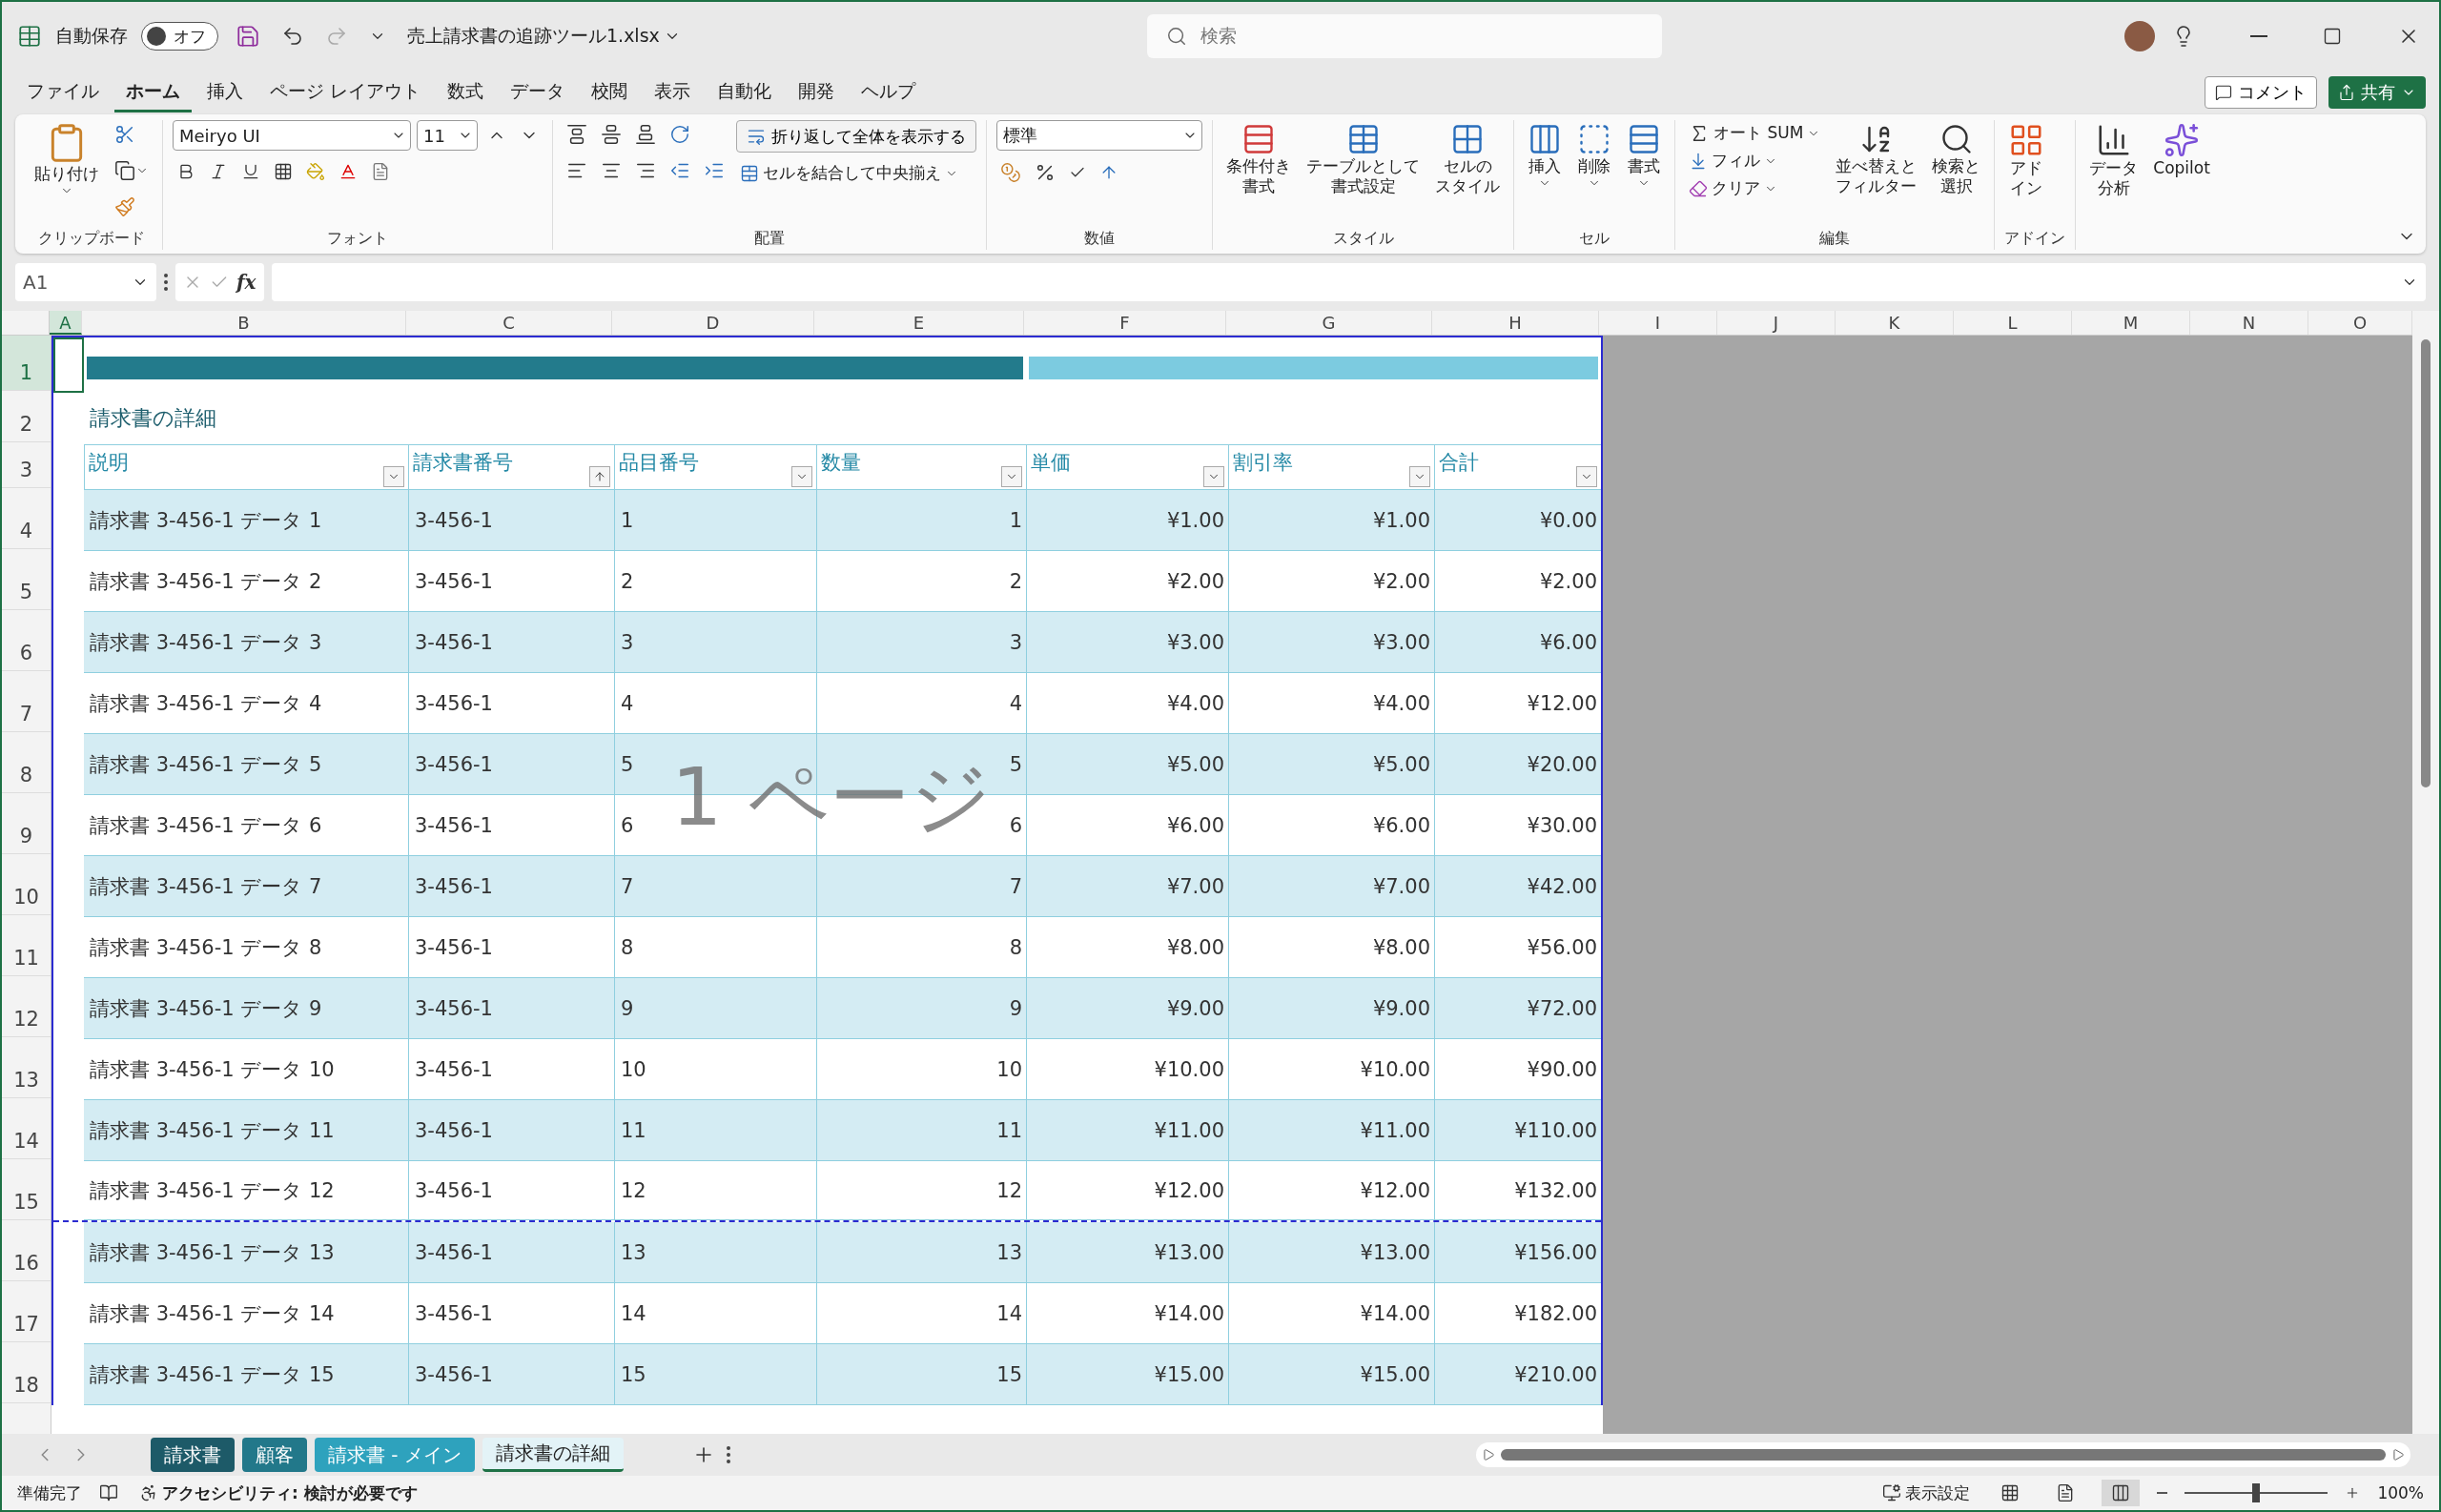 This screenshot has width=2441, height=1512. What do you see at coordinates (1926, 1493) in the screenshot?
I see `display-settings-button: 表示設定` at bounding box center [1926, 1493].